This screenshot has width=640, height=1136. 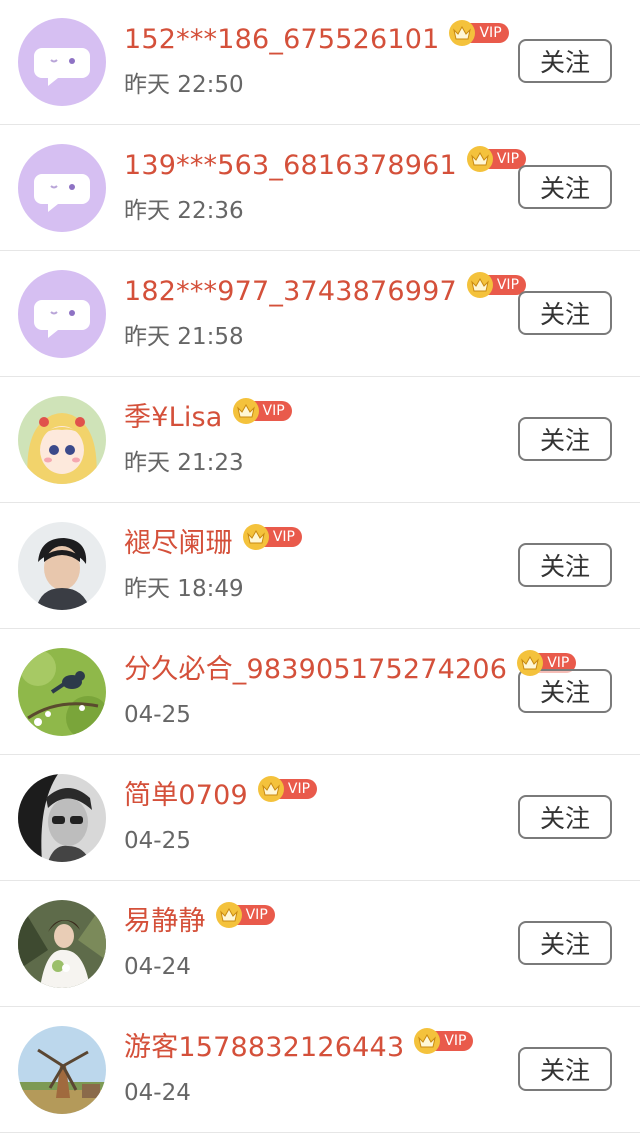 I want to click on last-active-time: 昨天 21:23, so click(x=184, y=463).